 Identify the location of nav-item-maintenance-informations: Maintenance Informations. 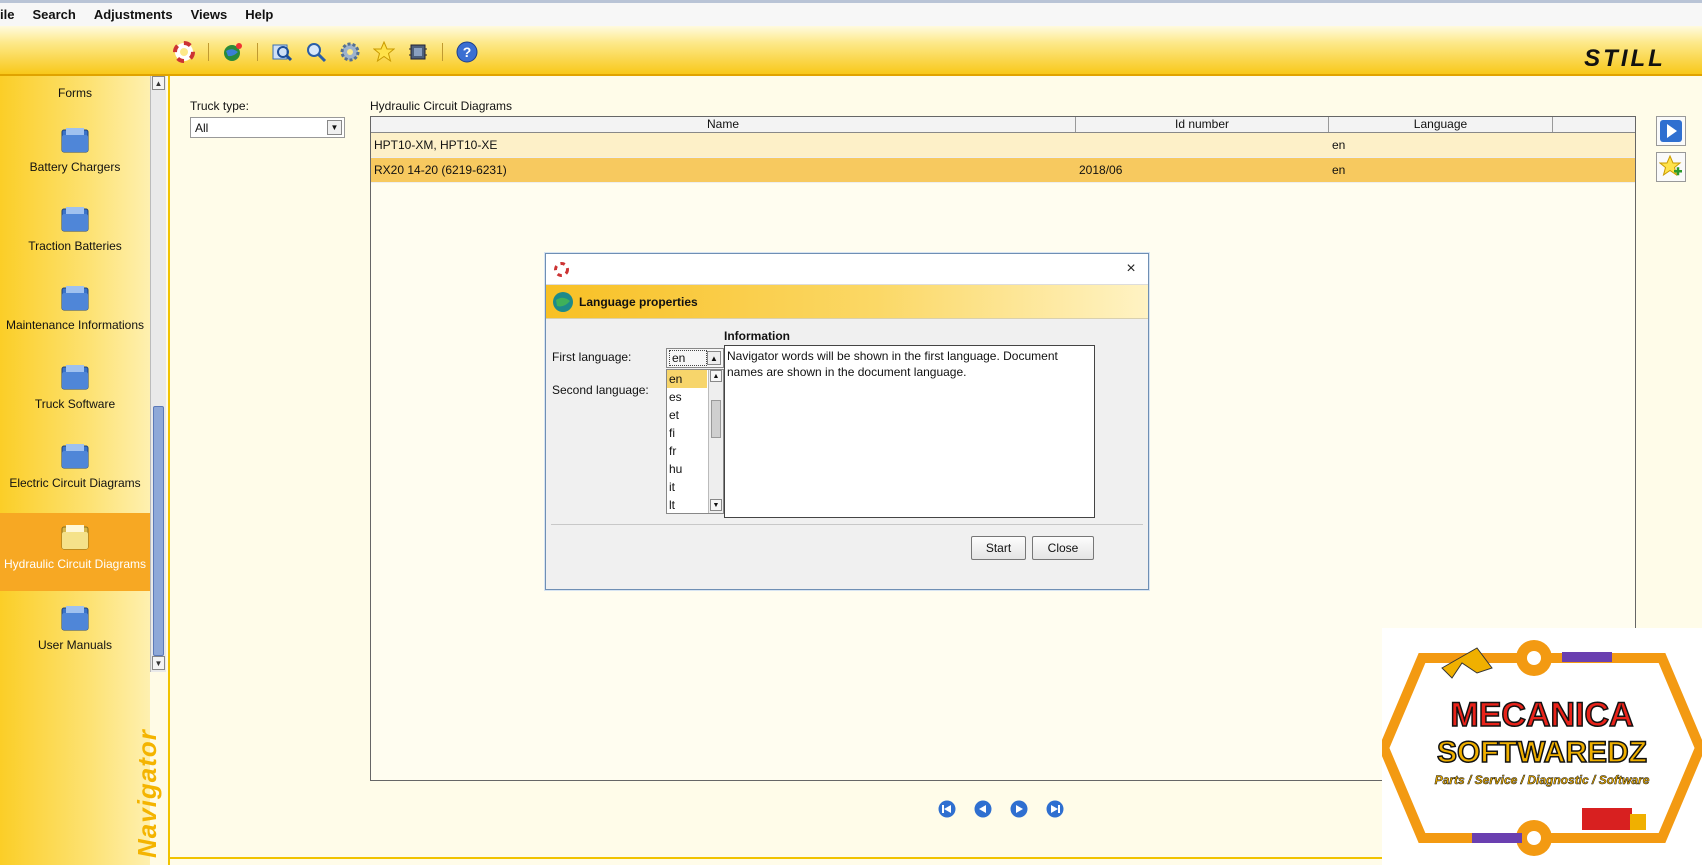
(75, 315).